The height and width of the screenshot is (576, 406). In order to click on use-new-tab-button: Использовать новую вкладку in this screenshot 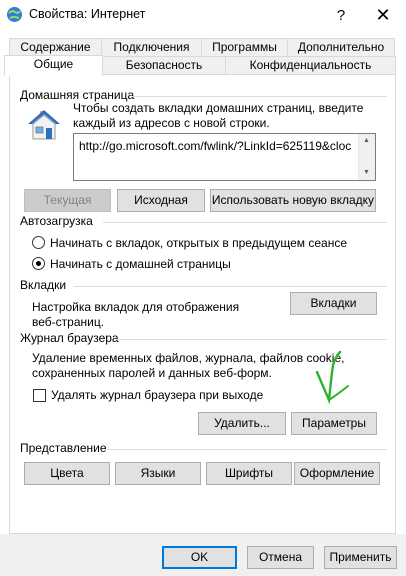, I will do `click(293, 200)`.